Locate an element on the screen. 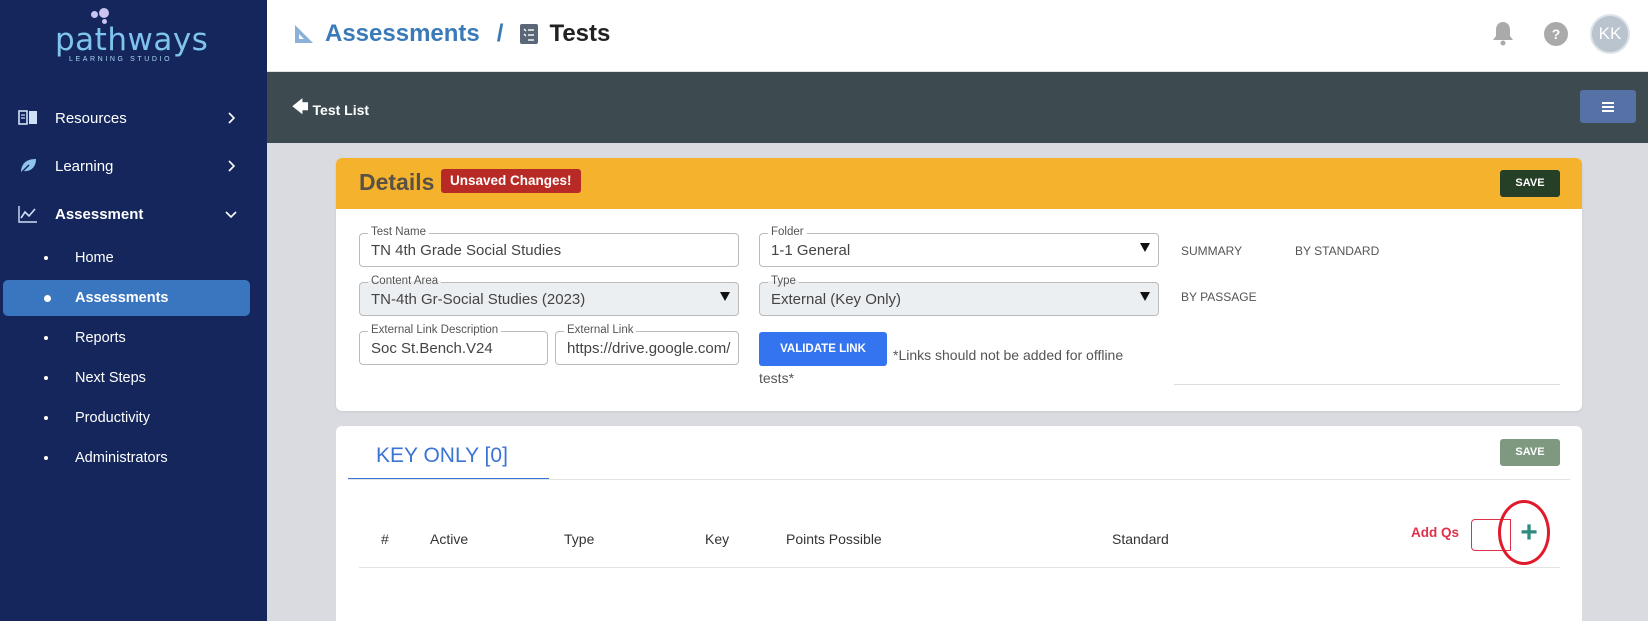 Image resolution: width=1648 pixels, height=621 pixels. column-header-points-possible: Points Possible is located at coordinates (834, 539).